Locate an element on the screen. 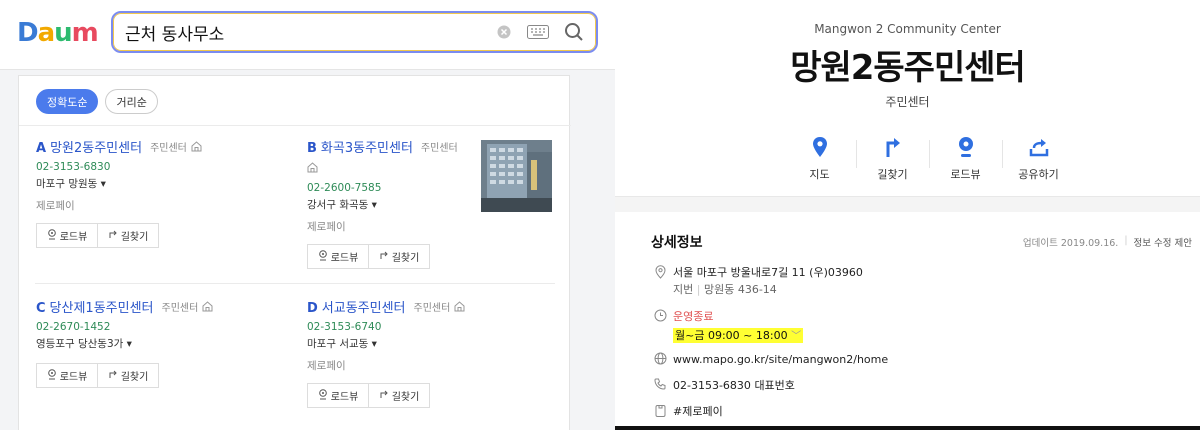  bottom-edge is located at coordinates (907, 428).